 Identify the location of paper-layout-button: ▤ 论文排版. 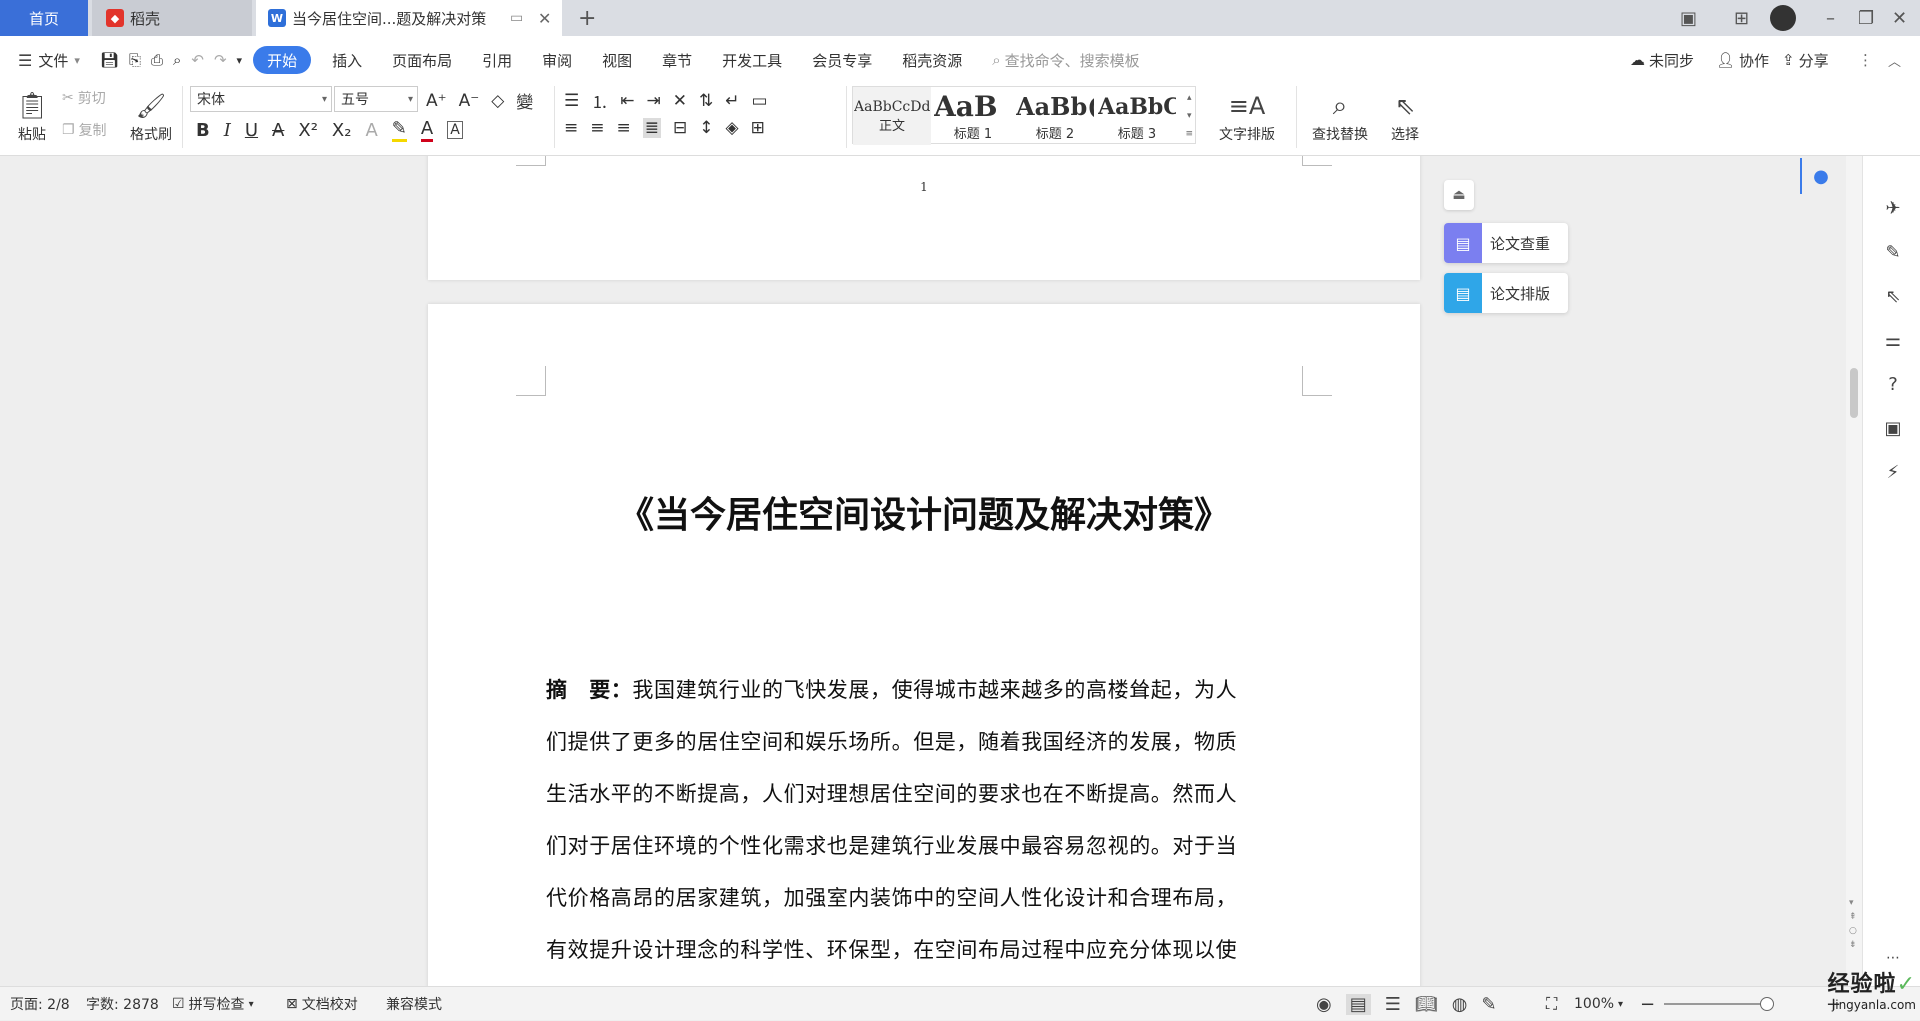
(1506, 293).